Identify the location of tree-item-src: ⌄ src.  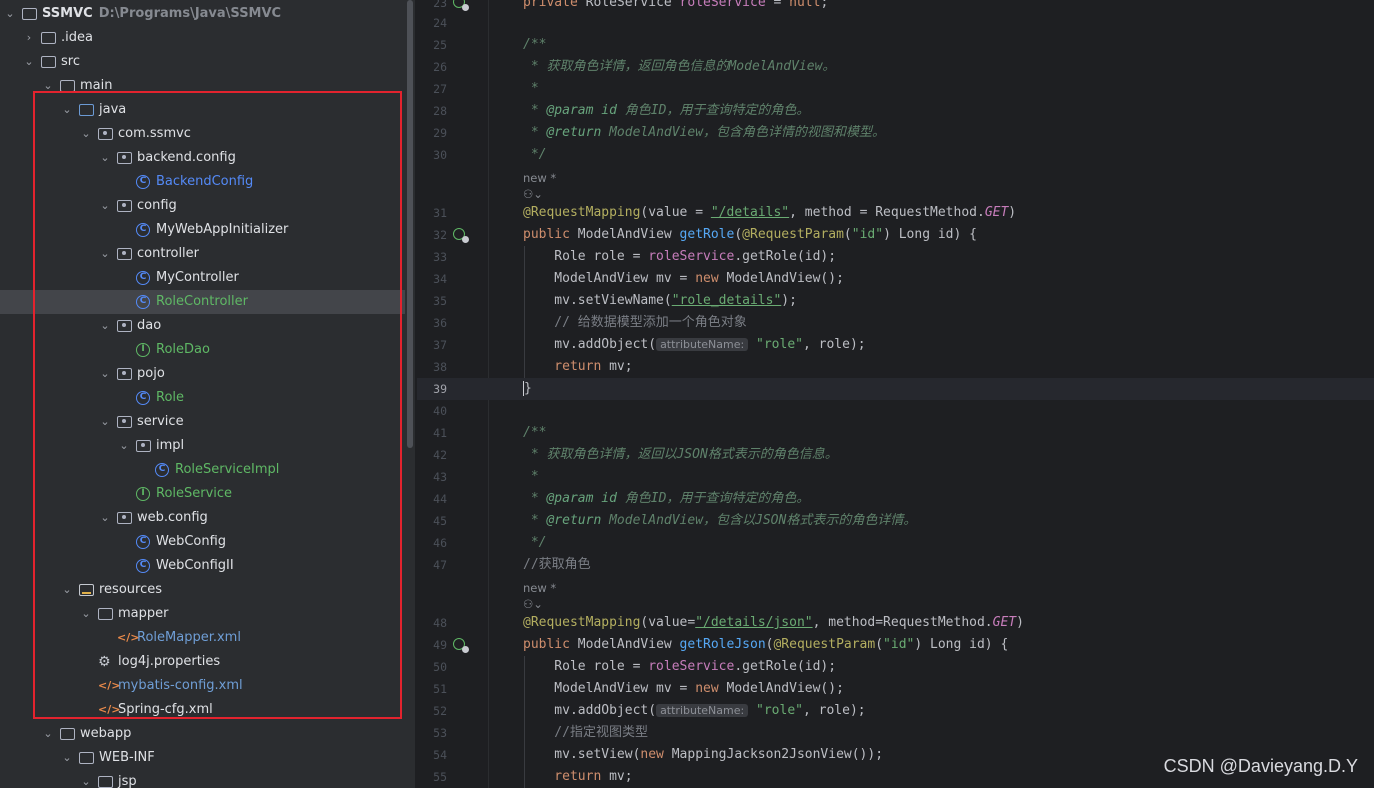
(202, 62).